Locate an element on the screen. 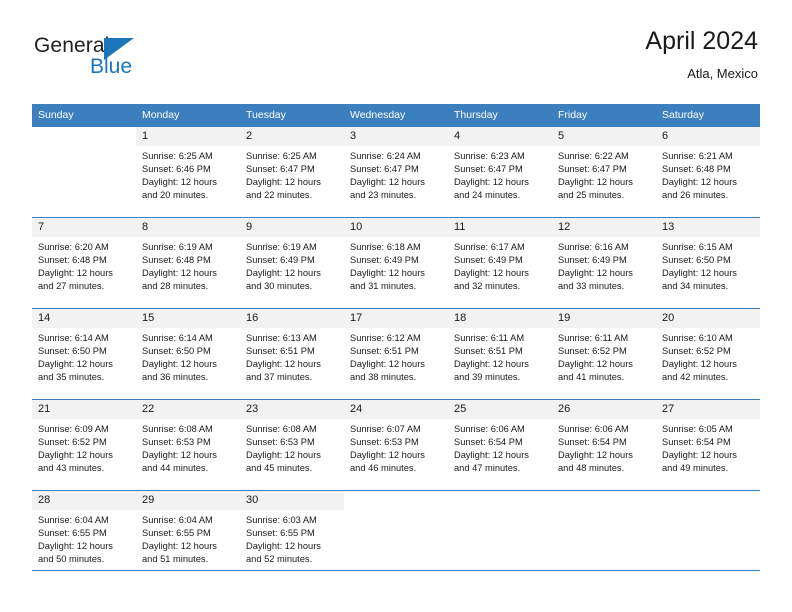 This screenshot has width=792, height=612. sunset-text: Sunset: 6:52 PM is located at coordinates (696, 351).